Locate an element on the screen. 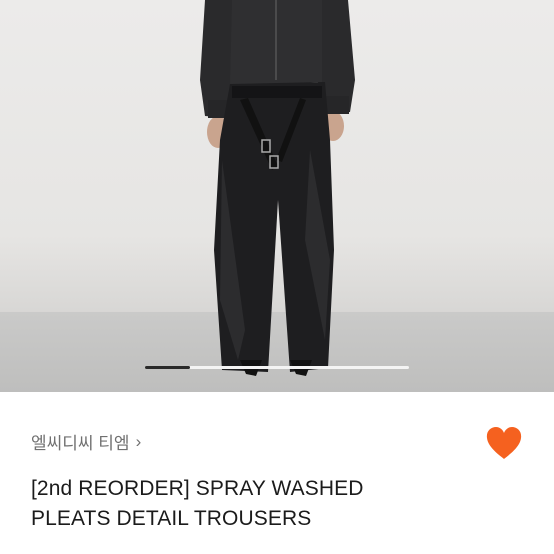  shop-link: 엘씨디씨 티엠 › is located at coordinates (86, 441).